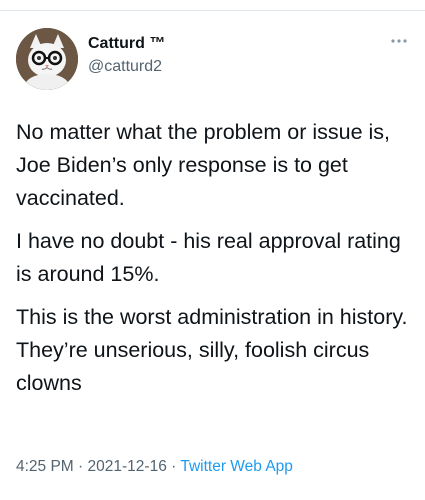 This screenshot has width=425, height=500. What do you see at coordinates (212, 5) in the screenshot?
I see `top-divider` at bounding box center [212, 5].